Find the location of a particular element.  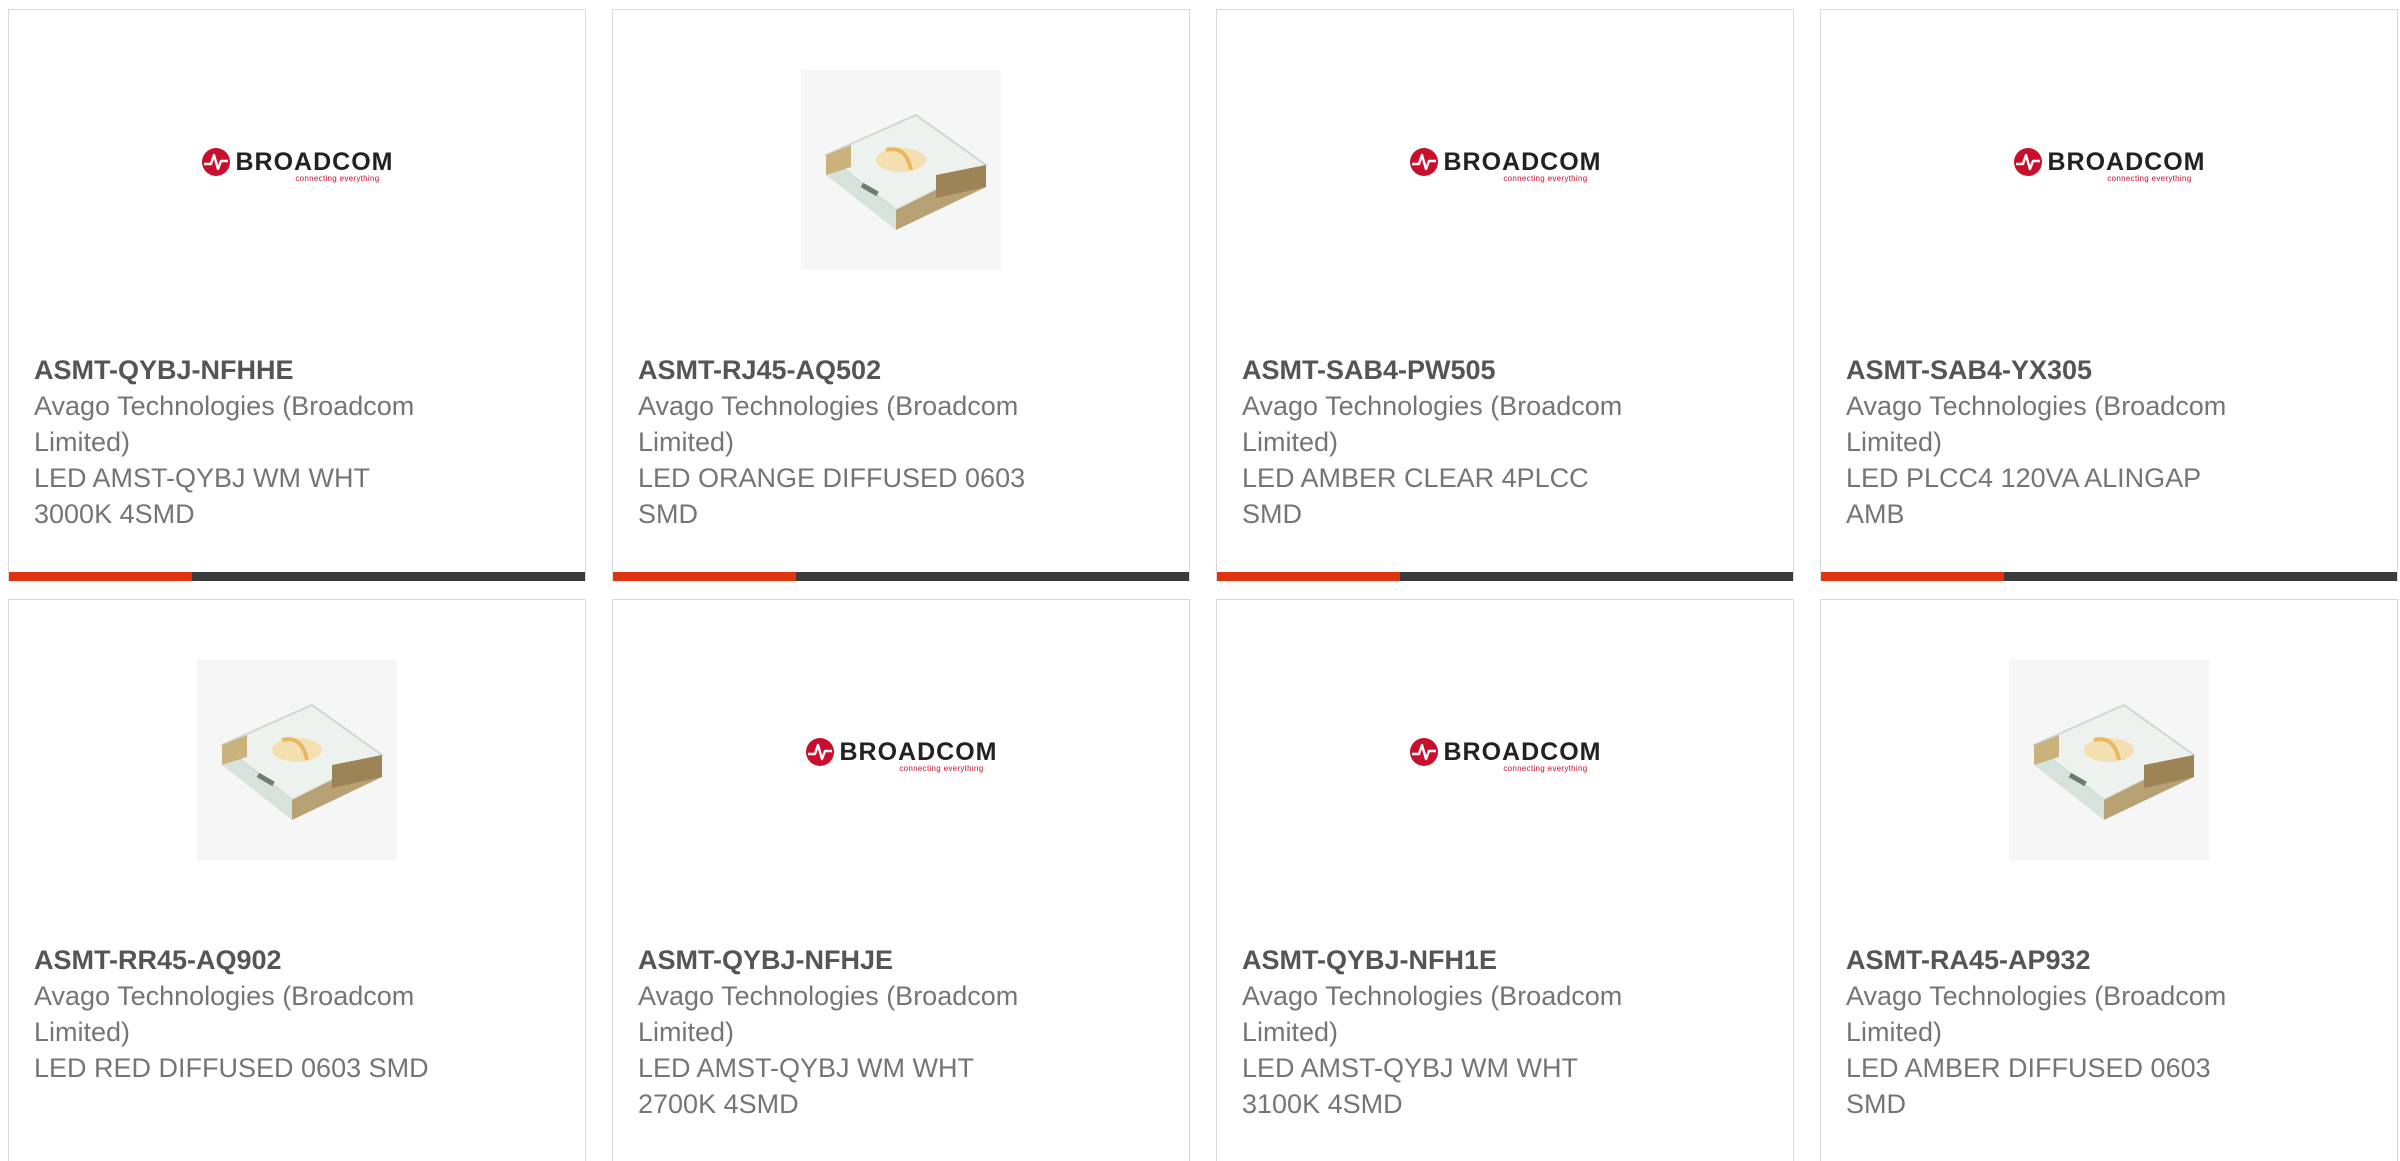

part-number: ASMT-QYBJ-NFHJE is located at coordinates (868, 960).